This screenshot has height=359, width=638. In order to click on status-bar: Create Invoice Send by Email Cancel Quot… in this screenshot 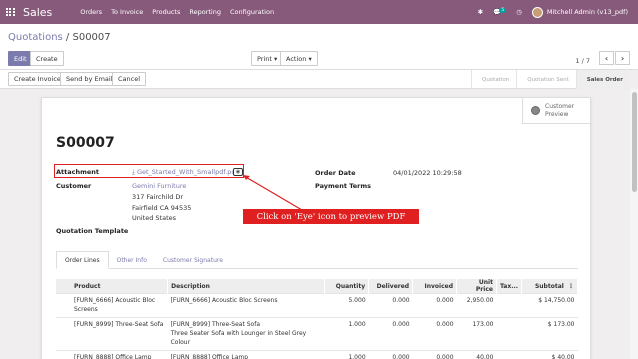, I will do `click(315, 79)`.